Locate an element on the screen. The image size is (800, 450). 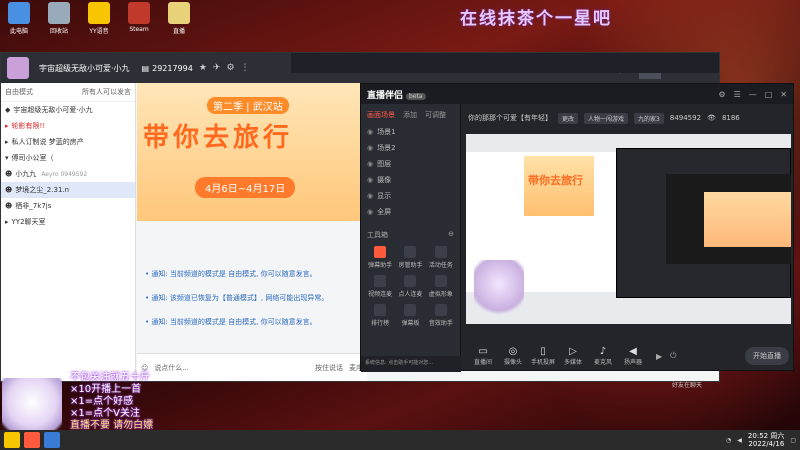
tool-item: 音效助手 is located at coordinates (441, 315).